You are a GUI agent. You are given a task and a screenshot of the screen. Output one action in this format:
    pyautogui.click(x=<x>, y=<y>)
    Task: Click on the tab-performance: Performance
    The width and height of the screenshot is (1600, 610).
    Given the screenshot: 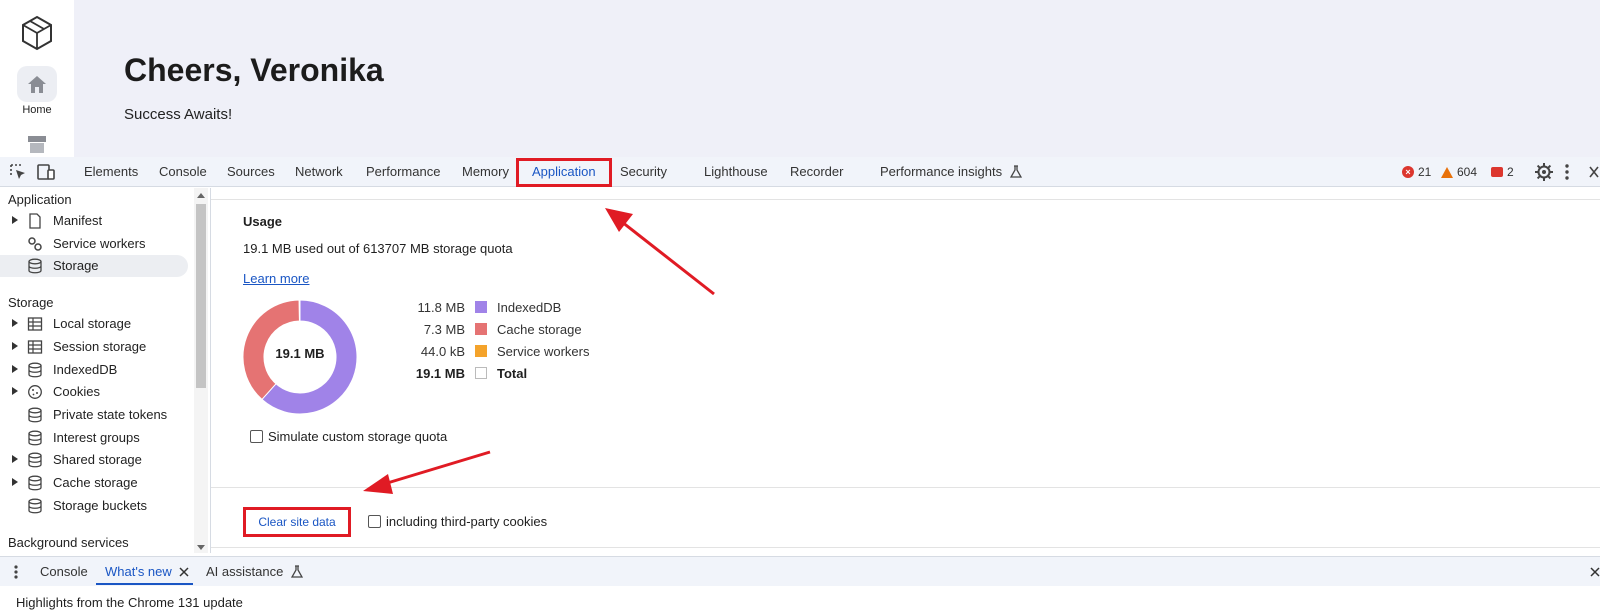 What is the action you would take?
    pyautogui.click(x=403, y=172)
    